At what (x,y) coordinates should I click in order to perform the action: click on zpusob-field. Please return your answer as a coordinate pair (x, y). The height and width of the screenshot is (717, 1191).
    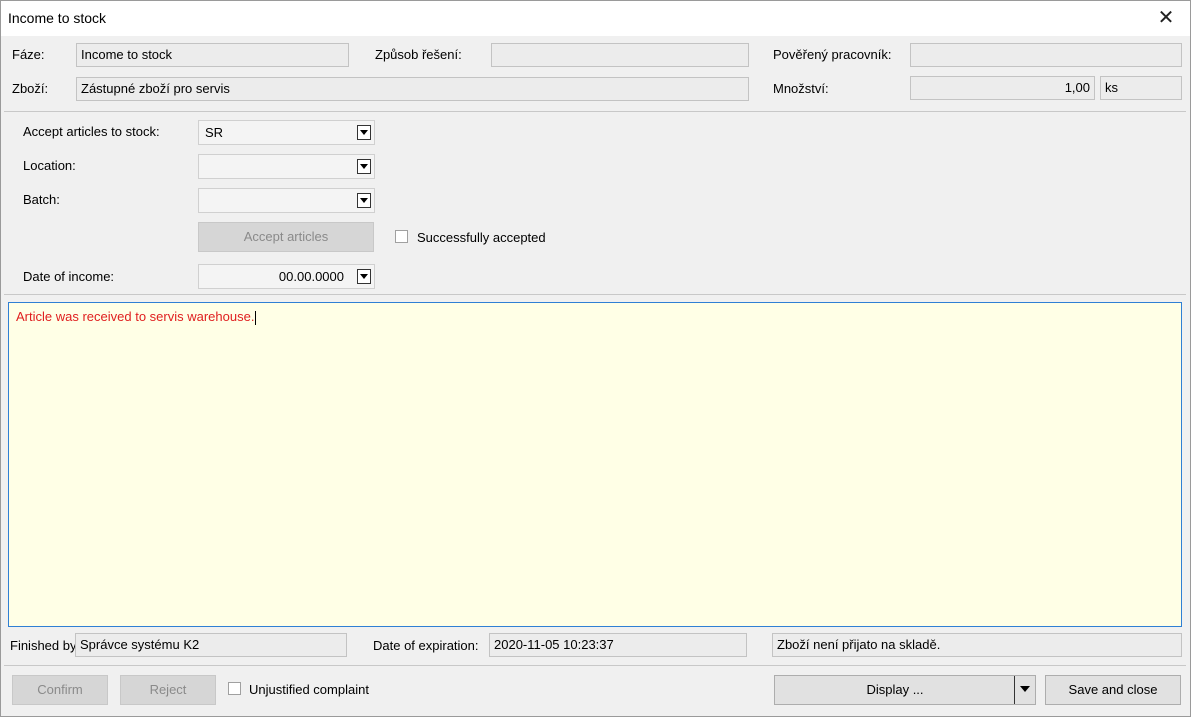
    Looking at the image, I should click on (620, 55).